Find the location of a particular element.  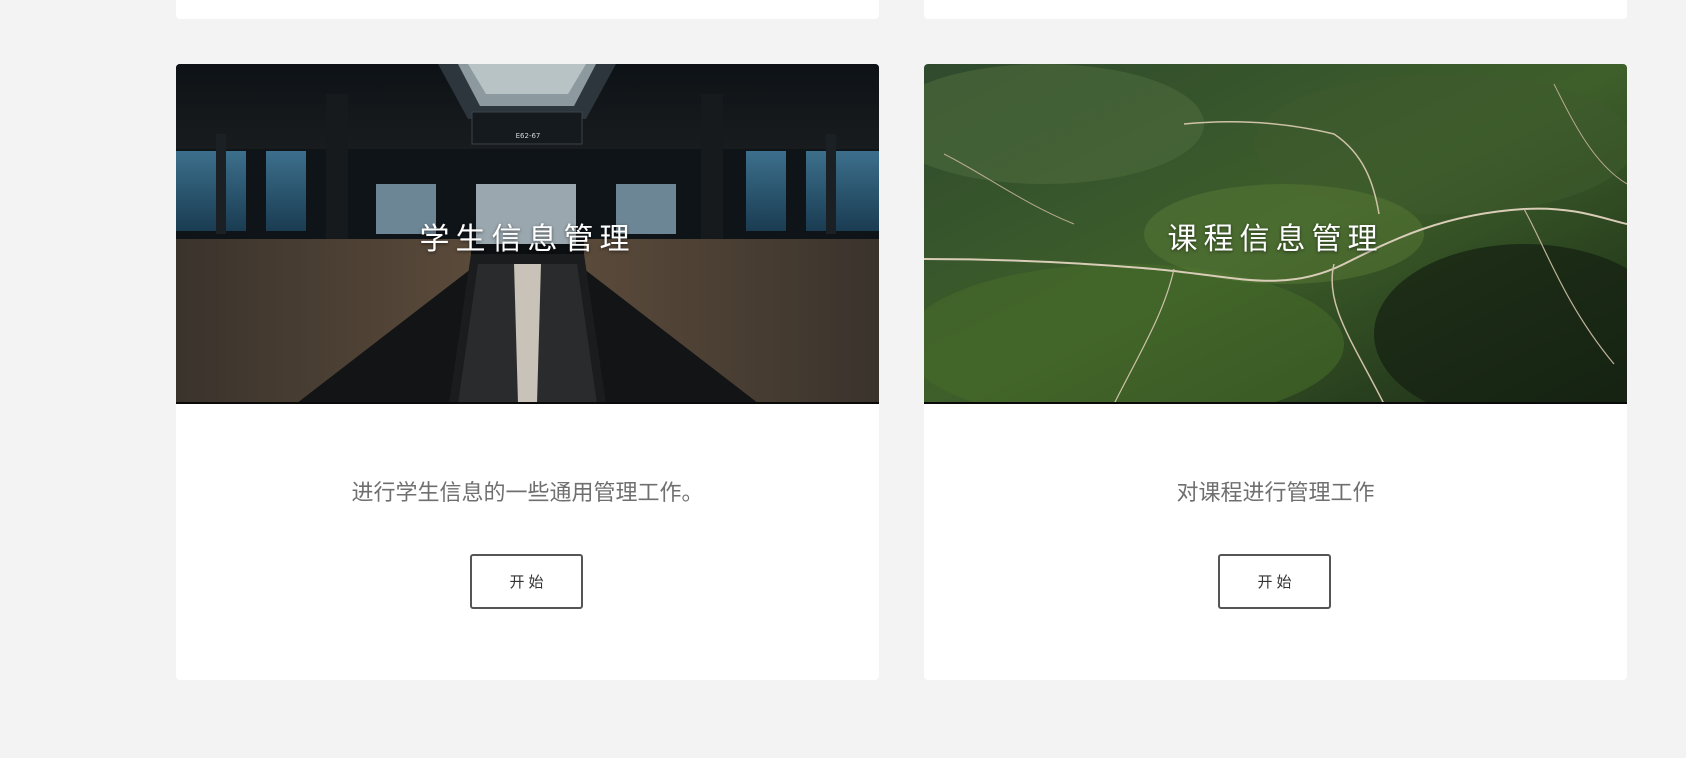

card-description: 进行学生信息的一些通用管理工作。 is located at coordinates (527, 493).